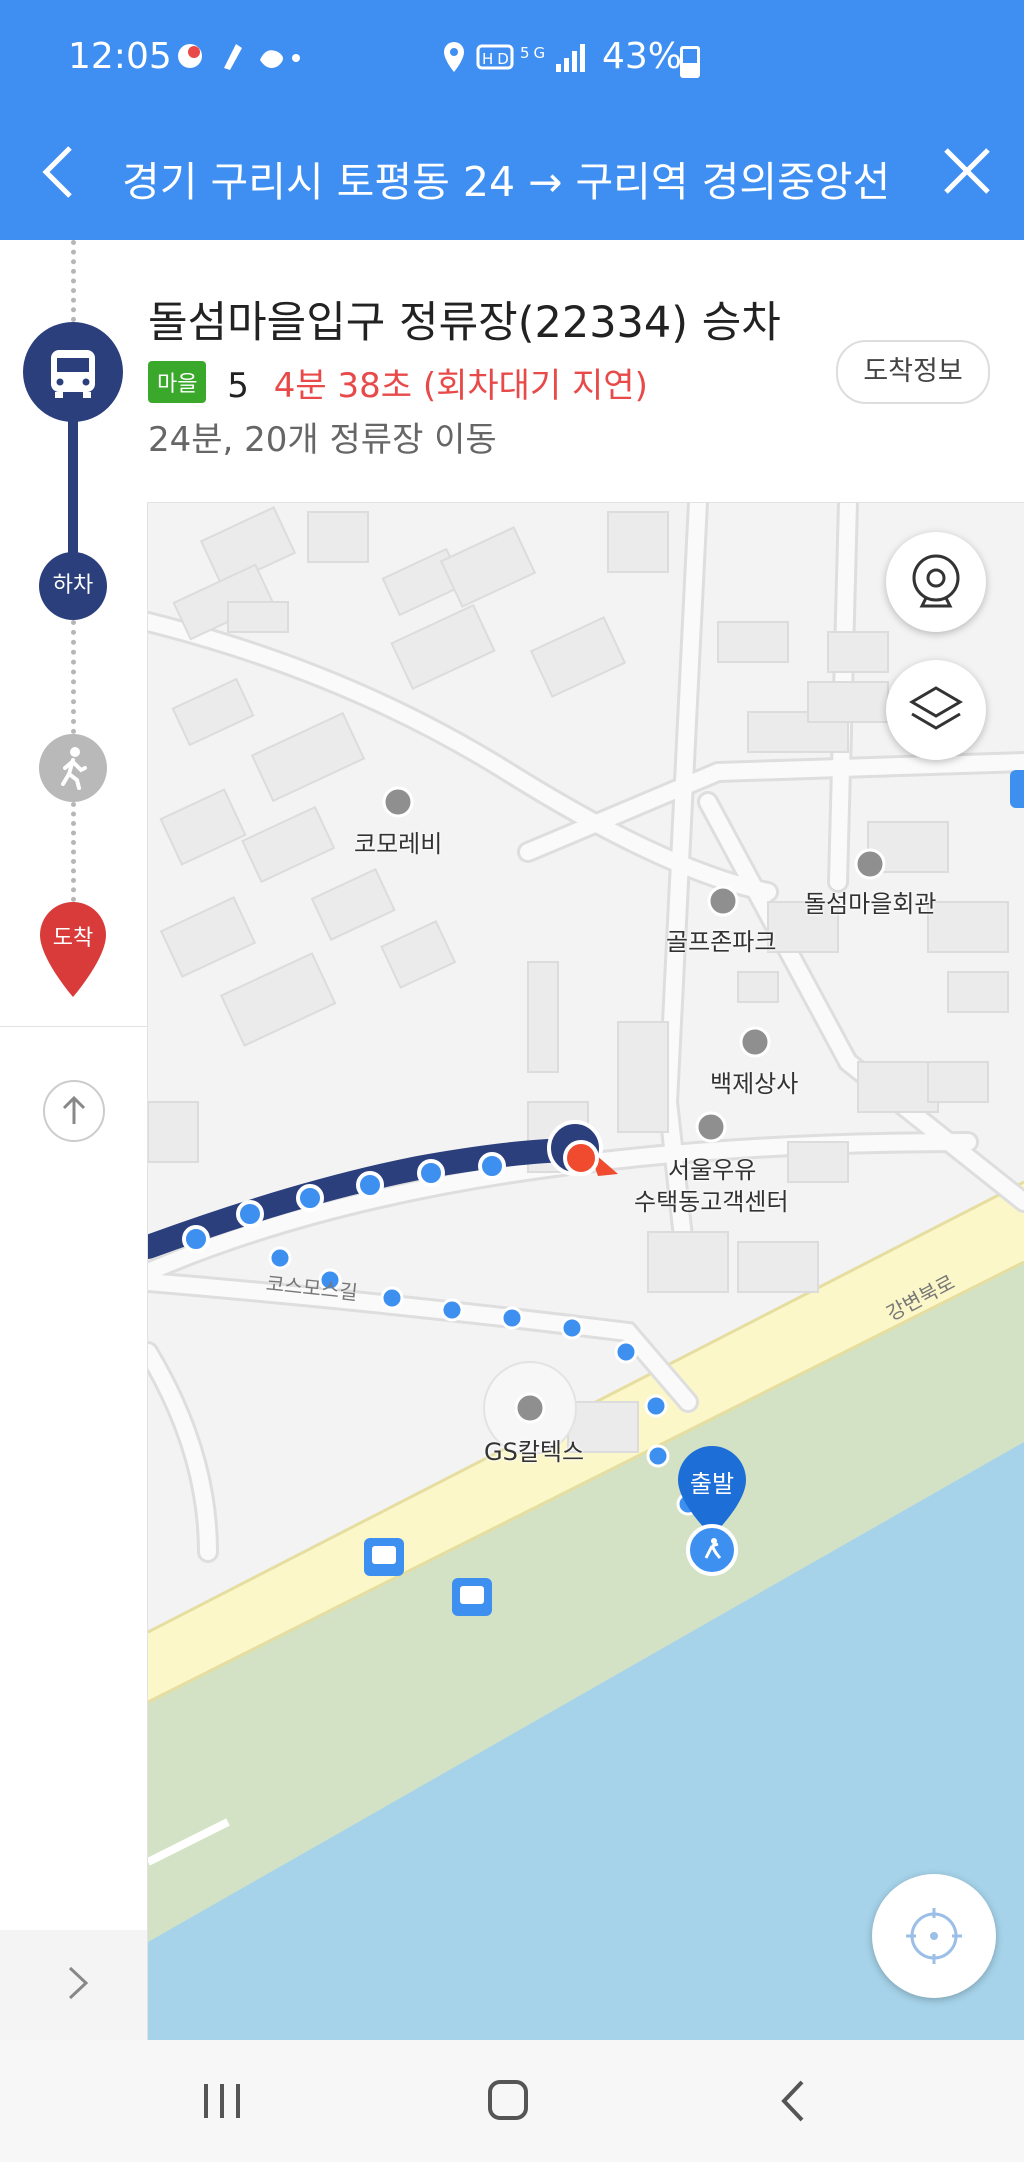 This screenshot has height=2162, width=1024. Describe the element at coordinates (73, 938) in the screenshot. I see `arrival-marker-label: 도착` at that location.